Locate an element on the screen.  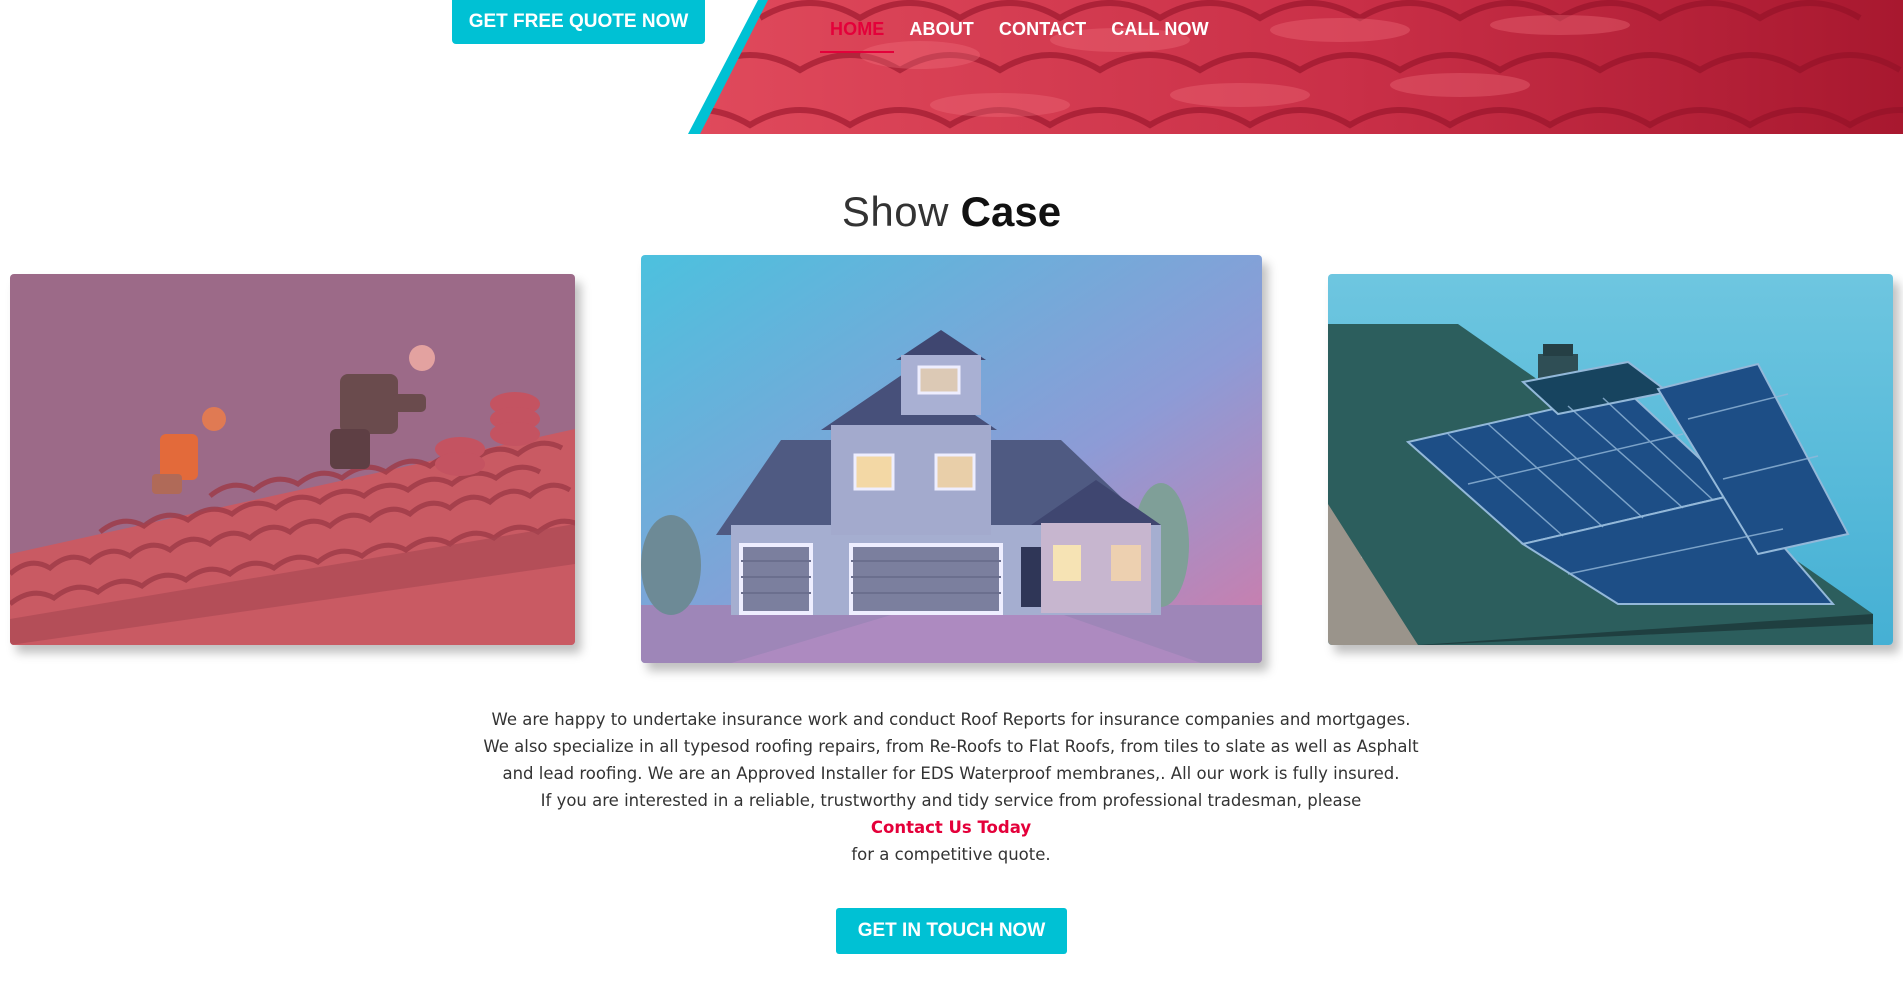
solar-roof-illustration is located at coordinates (1610, 459).